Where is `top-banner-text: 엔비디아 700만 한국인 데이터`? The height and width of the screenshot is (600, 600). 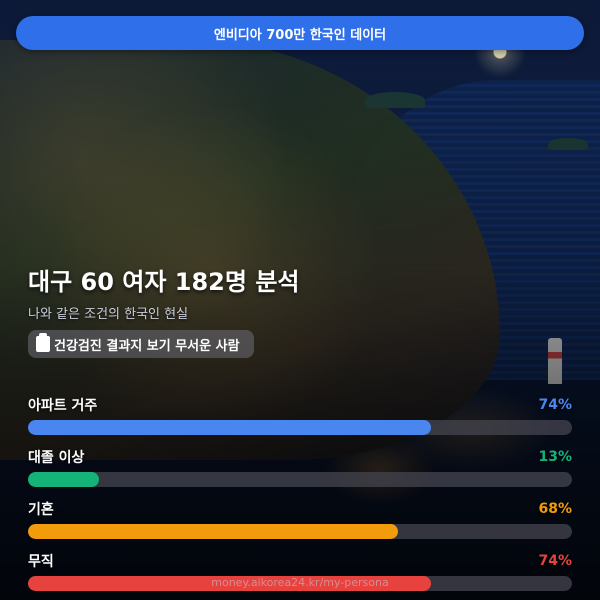 top-banner-text: 엔비디아 700만 한국인 데이터 is located at coordinates (300, 35).